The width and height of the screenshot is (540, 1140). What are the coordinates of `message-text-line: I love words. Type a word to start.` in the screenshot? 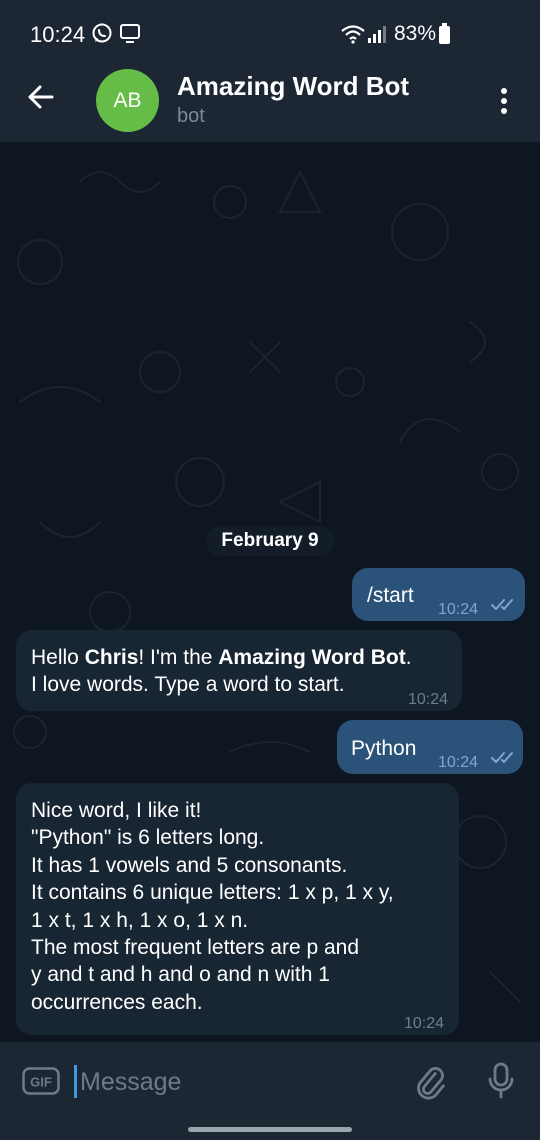 It's located at (188, 684).